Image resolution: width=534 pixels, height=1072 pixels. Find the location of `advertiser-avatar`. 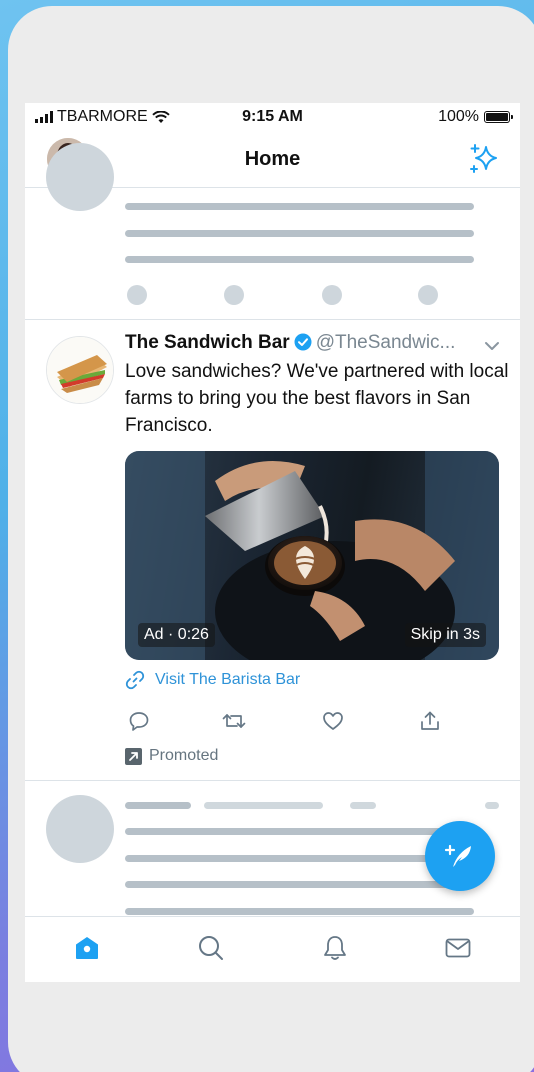

advertiser-avatar is located at coordinates (80, 370).